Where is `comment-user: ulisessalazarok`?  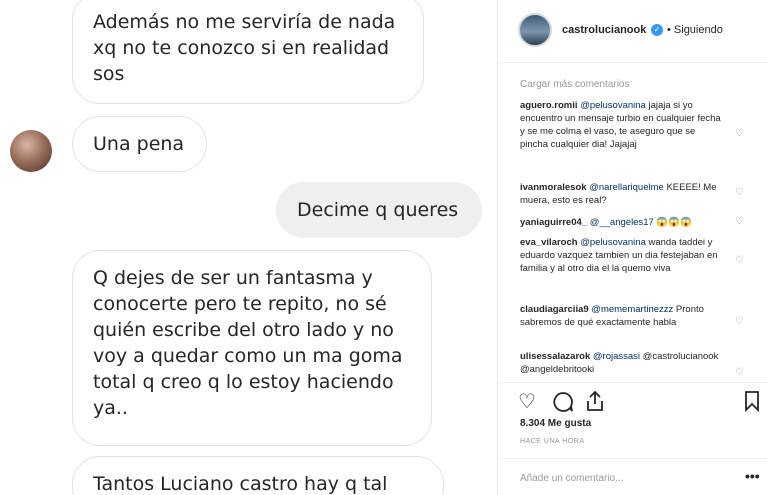 comment-user: ulisessalazarok is located at coordinates (555, 356).